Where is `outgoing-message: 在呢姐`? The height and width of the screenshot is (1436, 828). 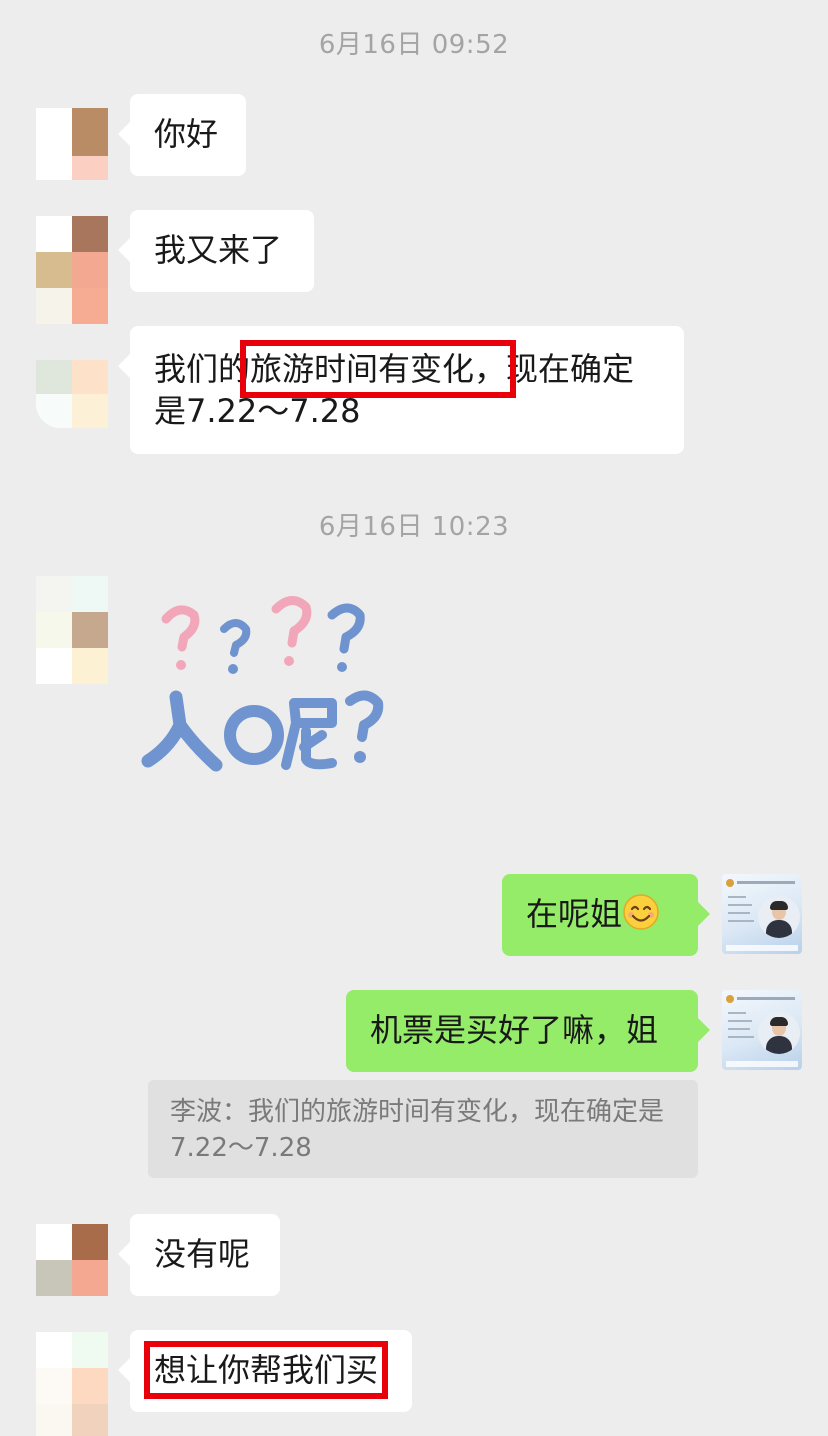
outgoing-message: 在呢姐 is located at coordinates (606, 915).